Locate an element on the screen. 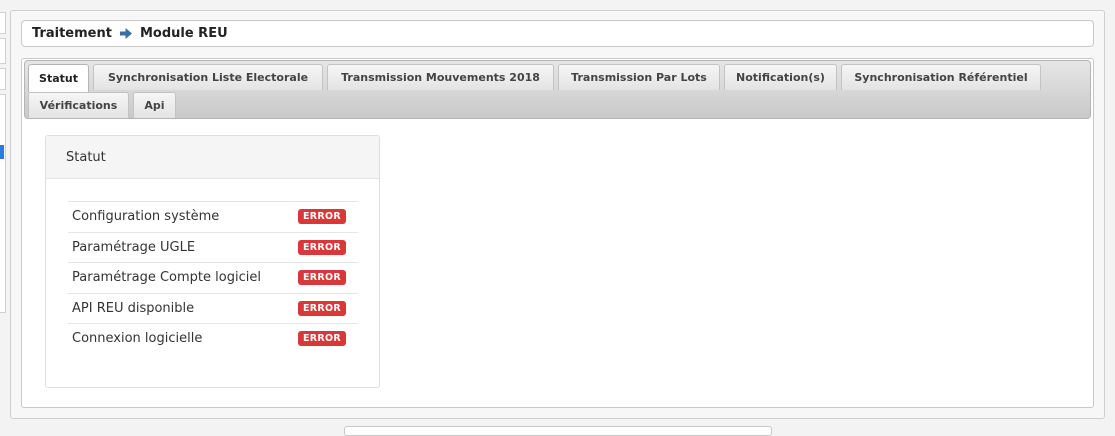 This screenshot has width=1115, height=436. table-row: Paramétrage Compte logiciel ERROR is located at coordinates (213, 277).